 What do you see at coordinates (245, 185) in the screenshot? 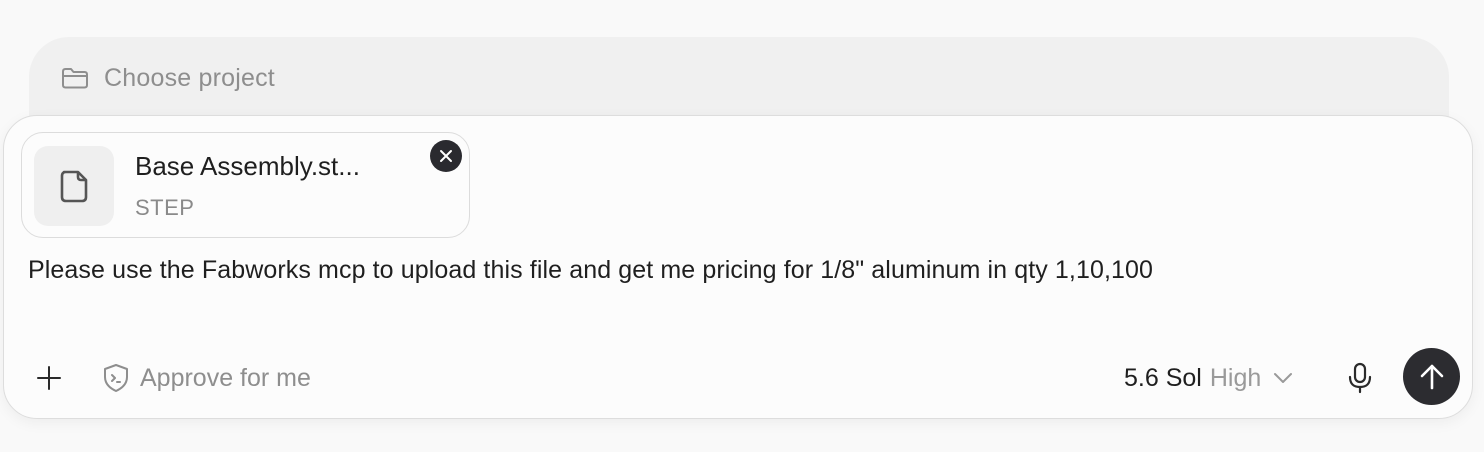
I see `attachment-card: Base Assembly.st... STEP` at bounding box center [245, 185].